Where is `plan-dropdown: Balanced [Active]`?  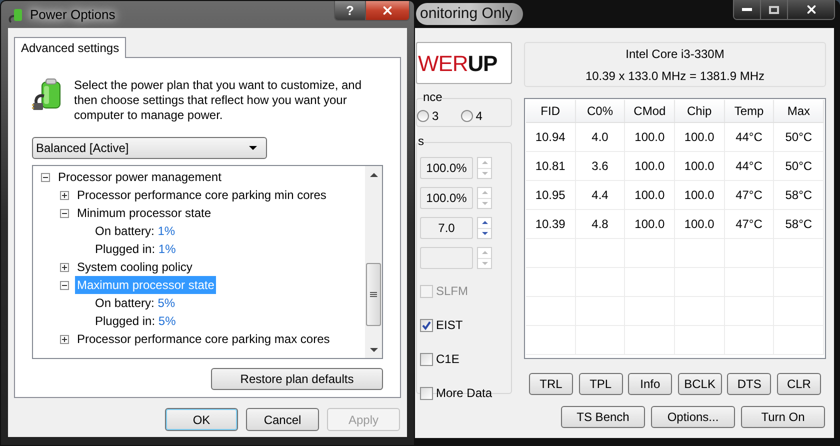 plan-dropdown: Balanced [Active] is located at coordinates (149, 148).